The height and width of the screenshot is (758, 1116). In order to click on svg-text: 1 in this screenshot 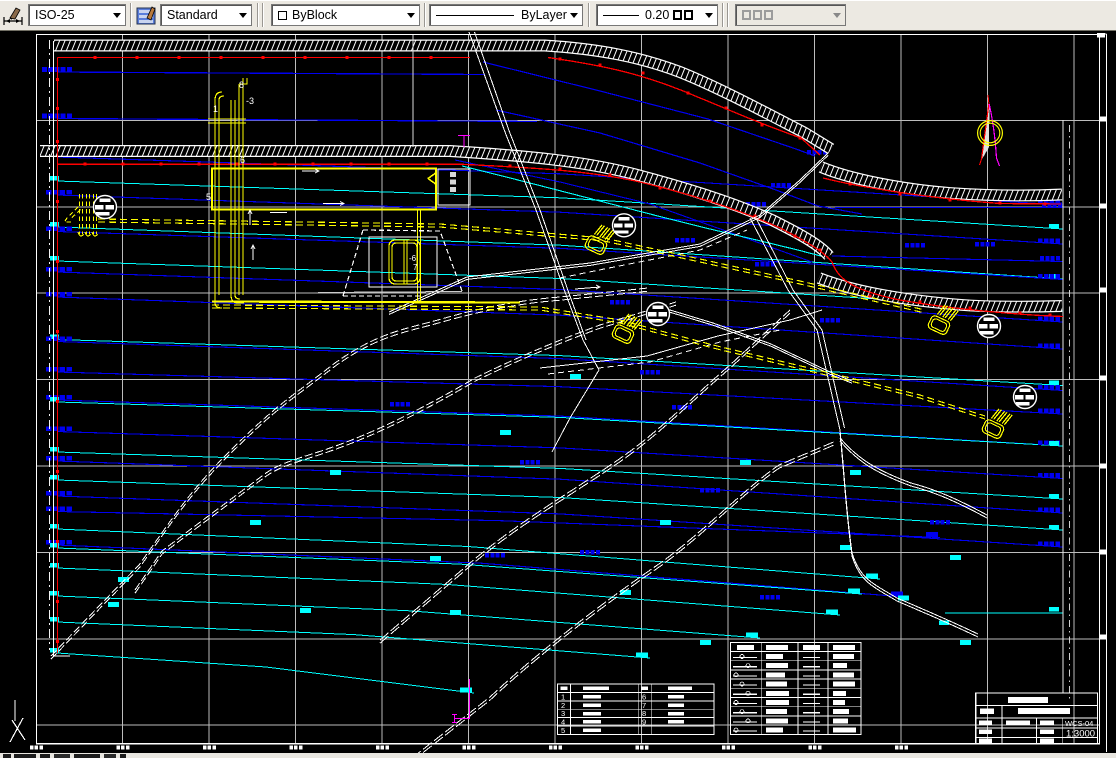, I will do `click(215, 109)`.